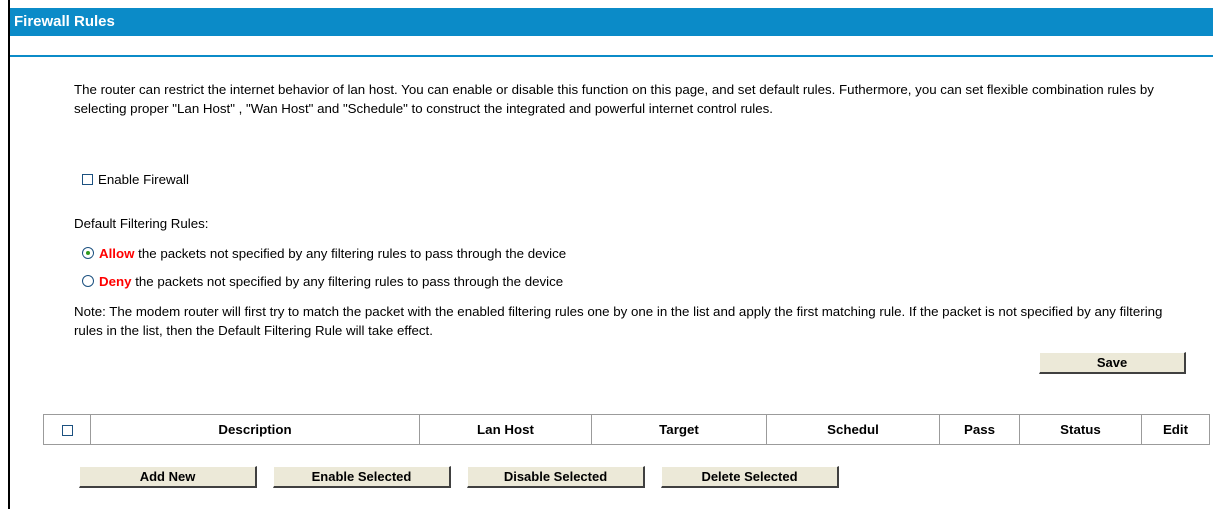 Image resolution: width=1213 pixels, height=509 pixels. I want to click on column-header: Target, so click(679, 429).